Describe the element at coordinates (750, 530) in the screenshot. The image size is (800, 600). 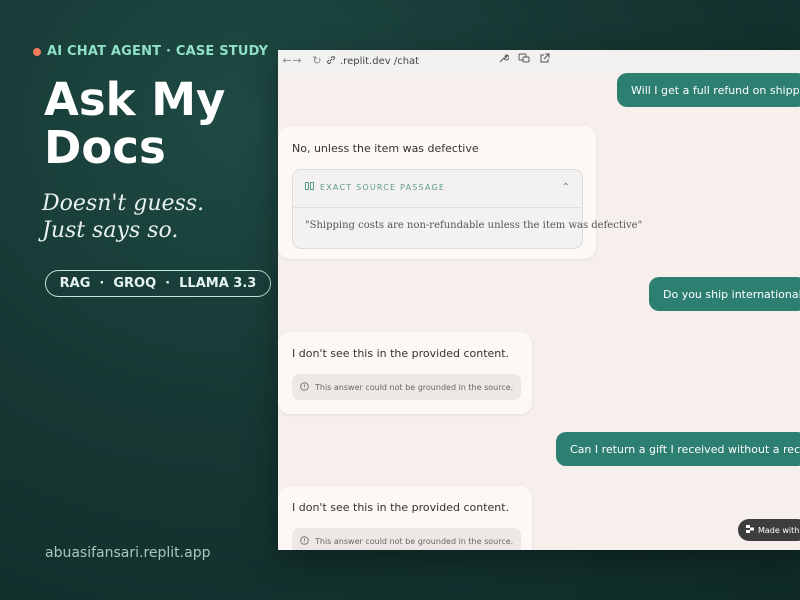
I see `replit-logo-icon` at that location.